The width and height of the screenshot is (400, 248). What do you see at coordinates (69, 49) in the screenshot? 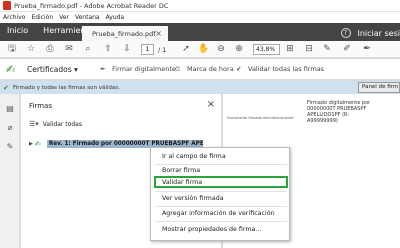
I see `email-icon: ✉` at bounding box center [69, 49].